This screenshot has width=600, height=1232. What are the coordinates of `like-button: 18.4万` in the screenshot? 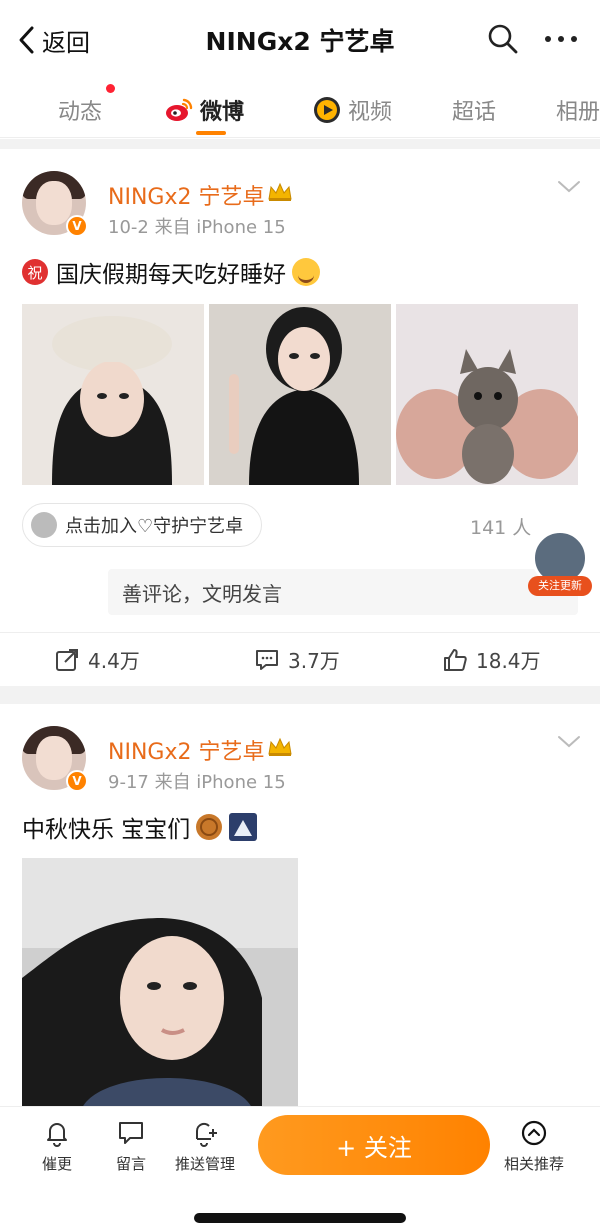 It's located at (491, 659).